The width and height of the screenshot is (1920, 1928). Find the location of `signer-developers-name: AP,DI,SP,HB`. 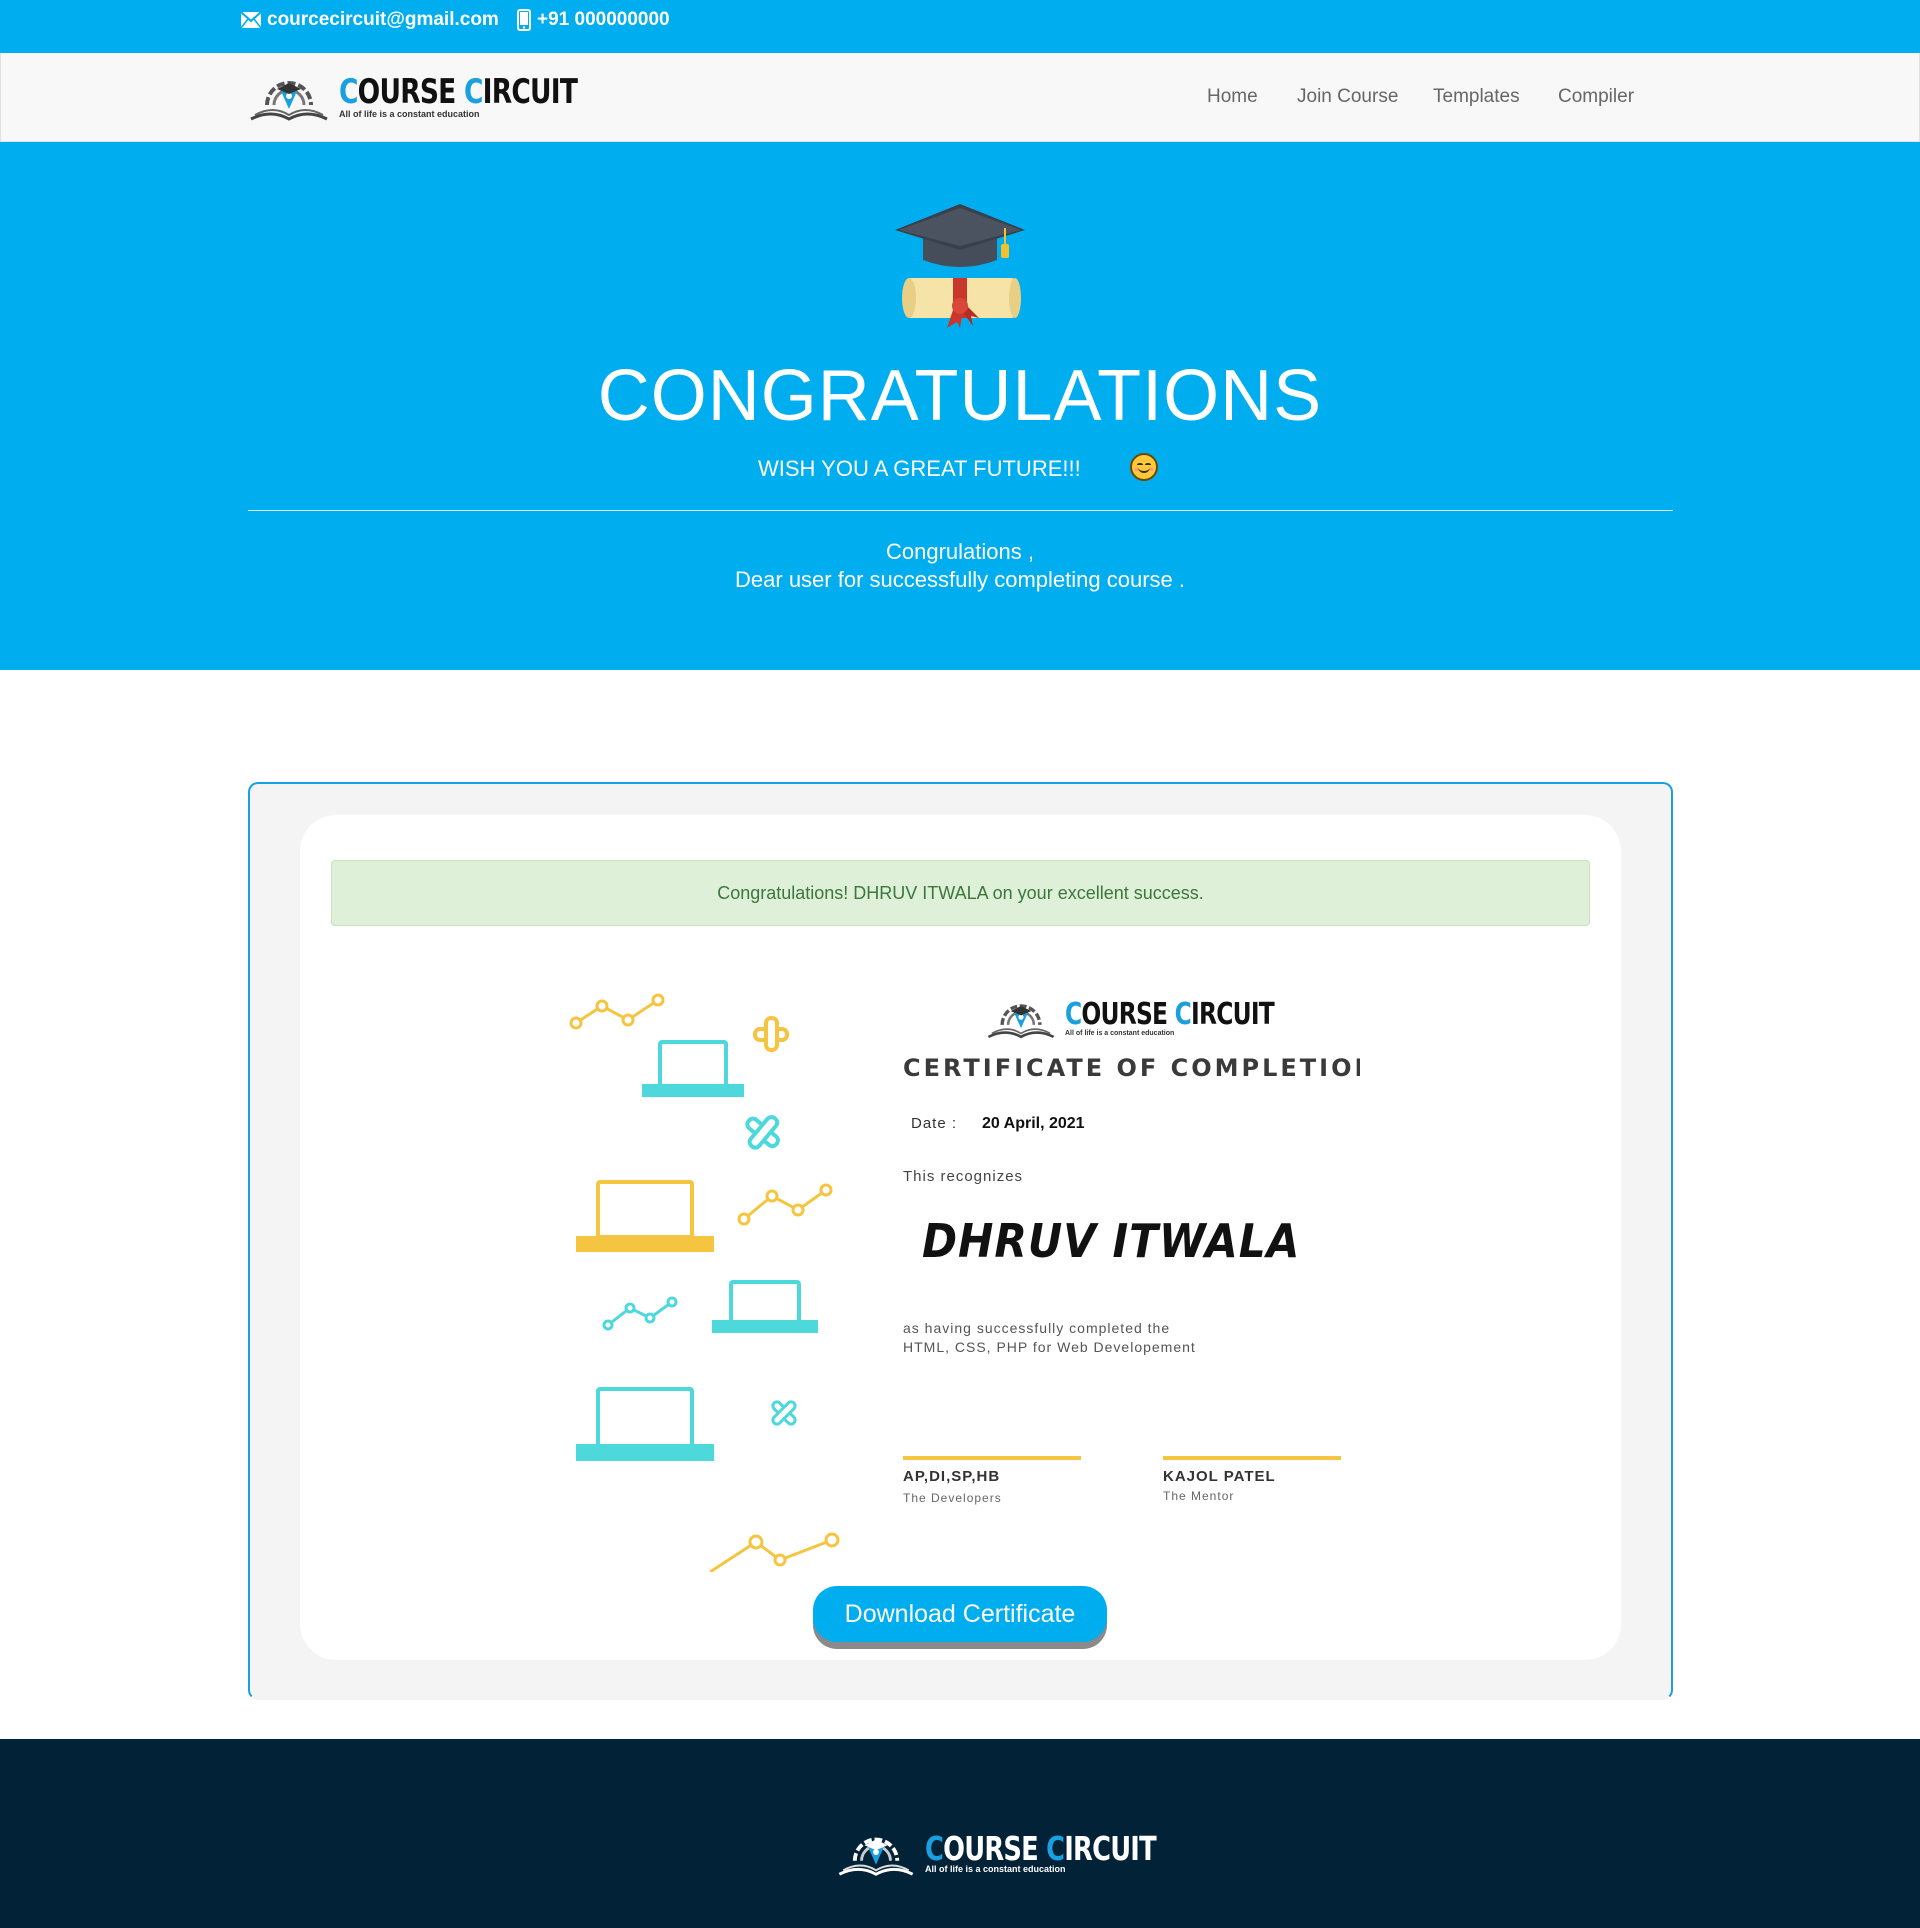

signer-developers-name: AP,DI,SP,HB is located at coordinates (952, 1476).